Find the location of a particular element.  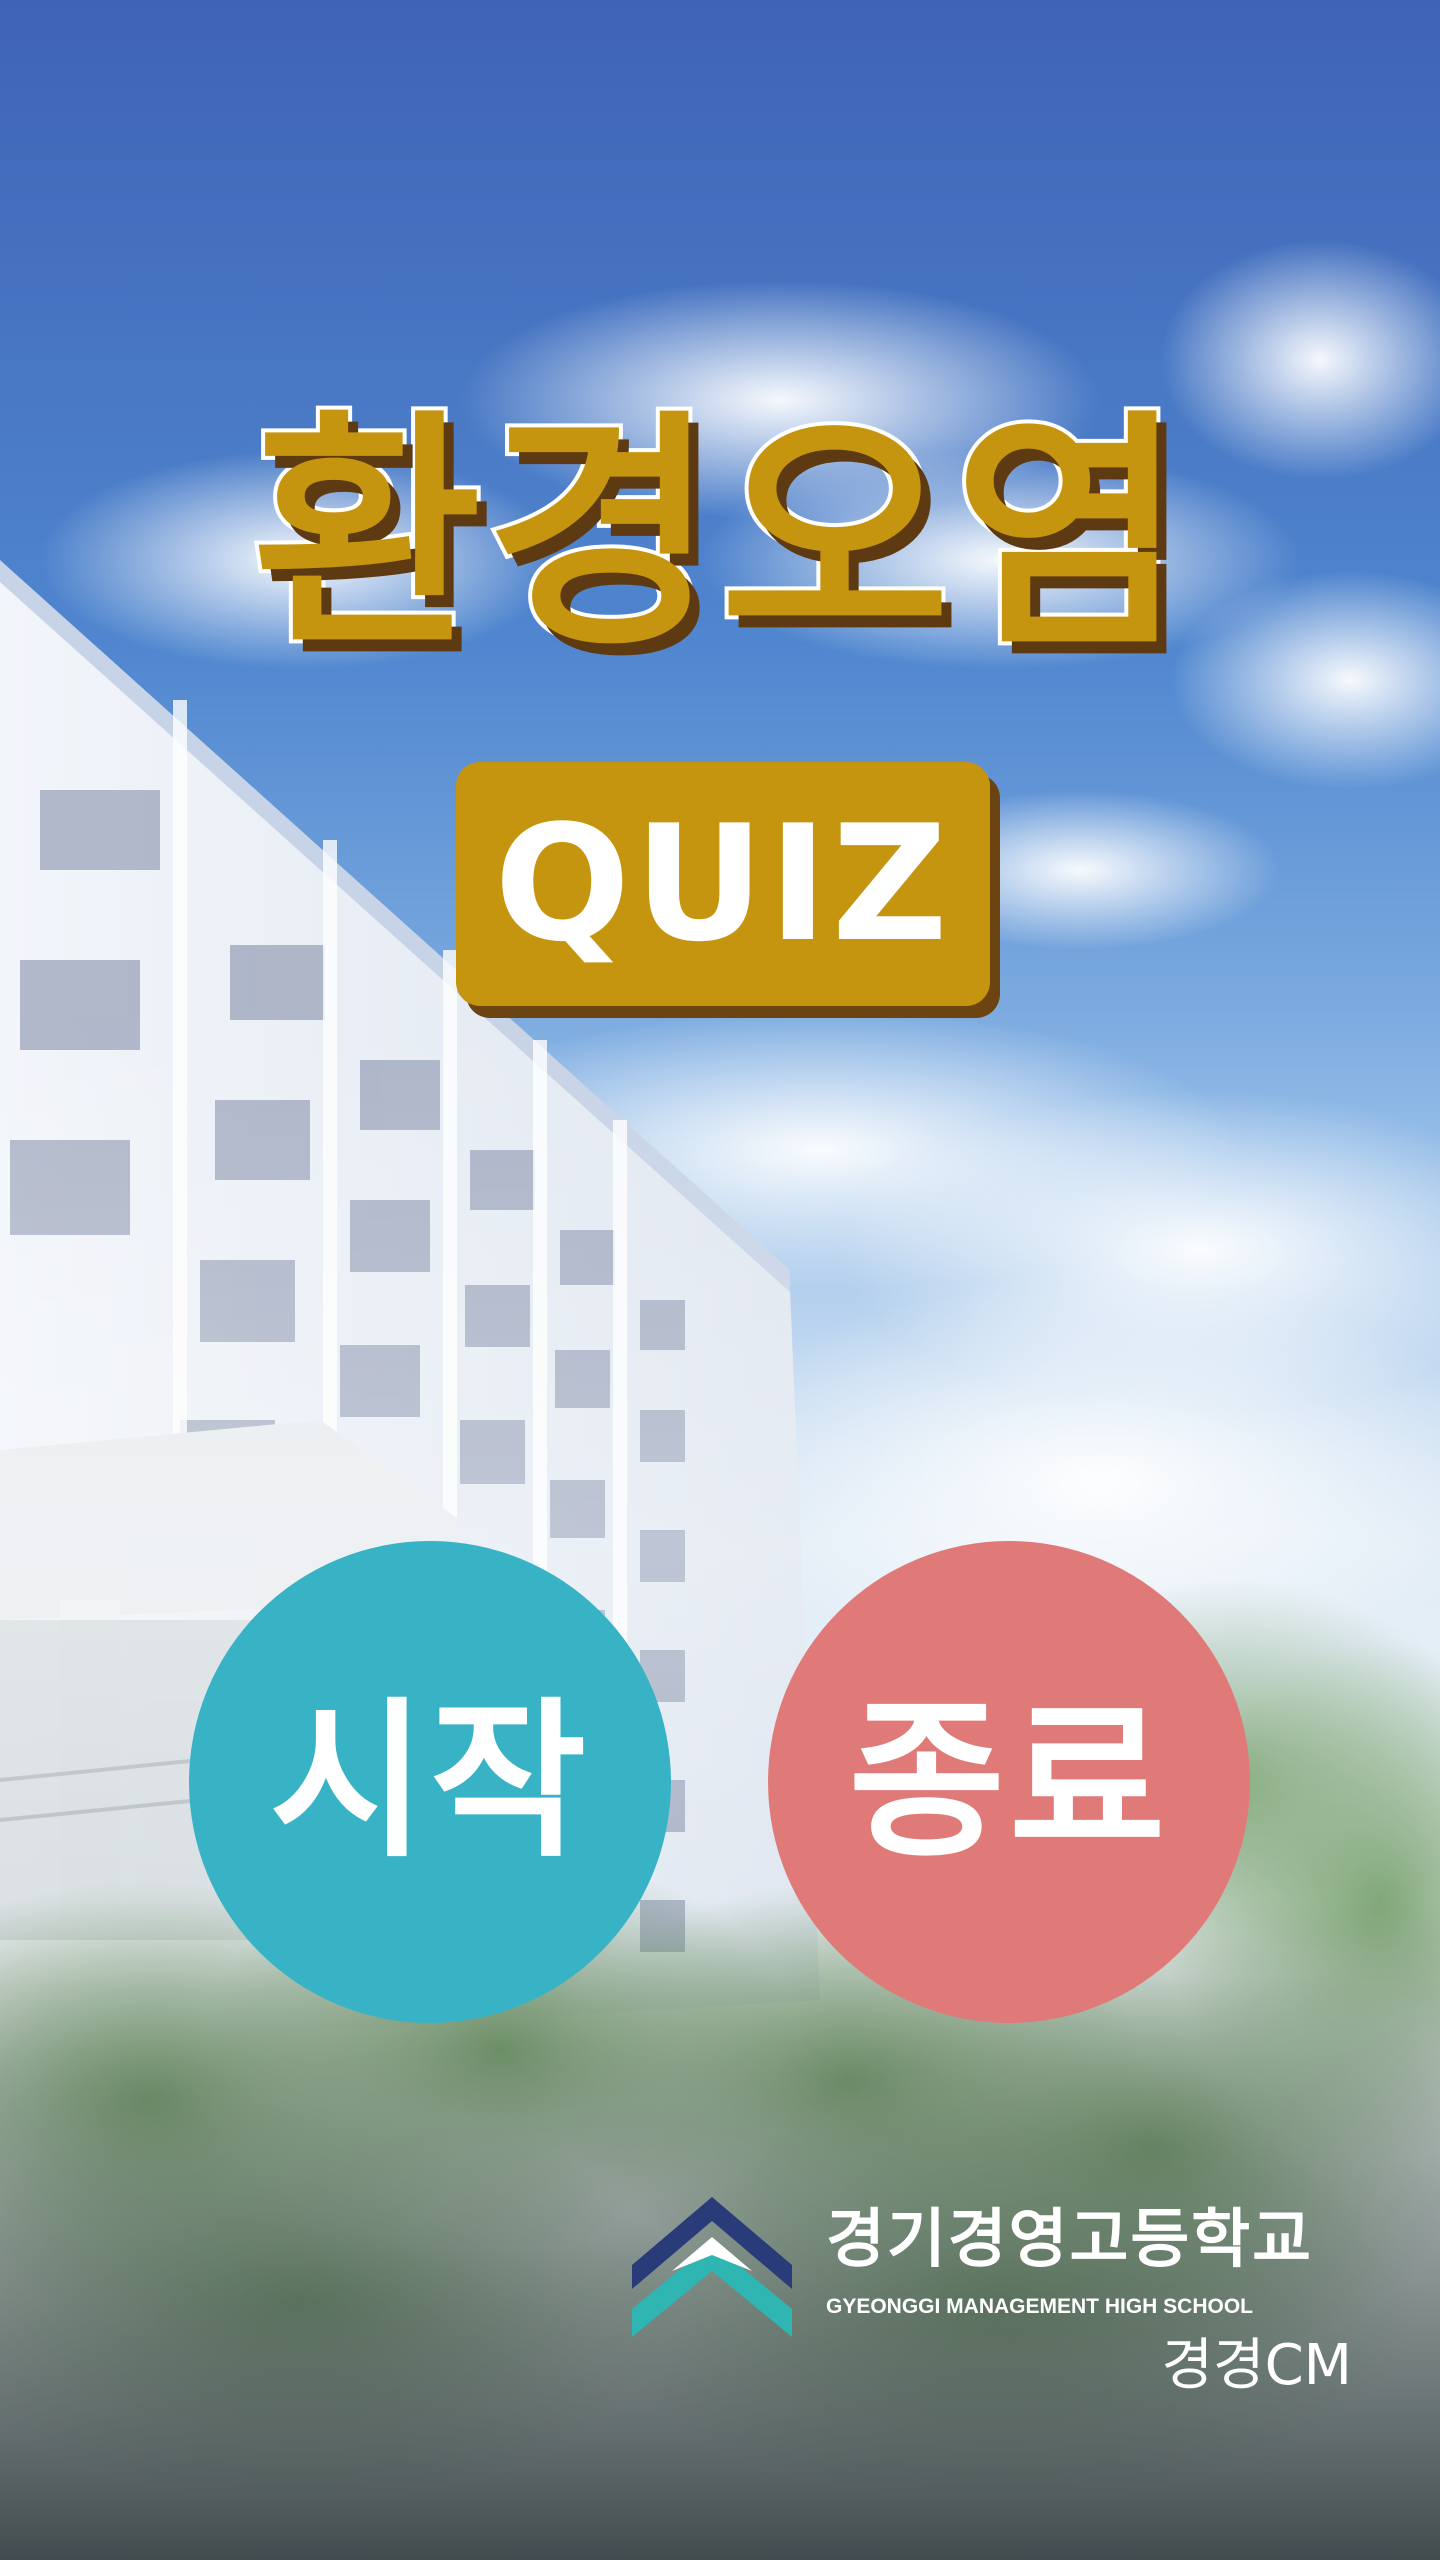

quiz-badge: QUIZ is located at coordinates (723, 884).